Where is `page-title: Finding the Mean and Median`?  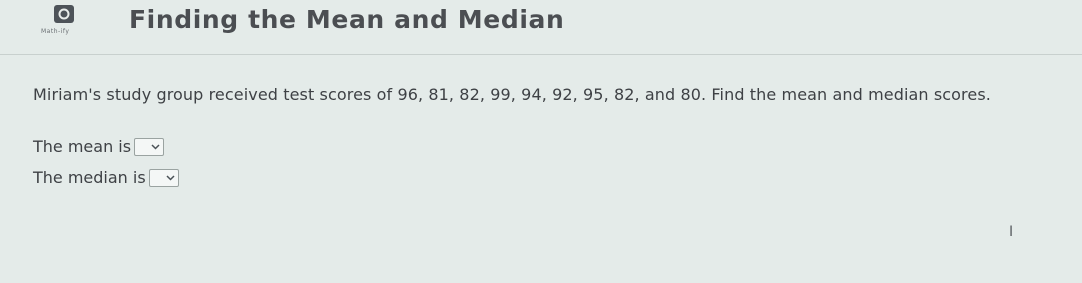 page-title: Finding the Mean and Median is located at coordinates (347, 19).